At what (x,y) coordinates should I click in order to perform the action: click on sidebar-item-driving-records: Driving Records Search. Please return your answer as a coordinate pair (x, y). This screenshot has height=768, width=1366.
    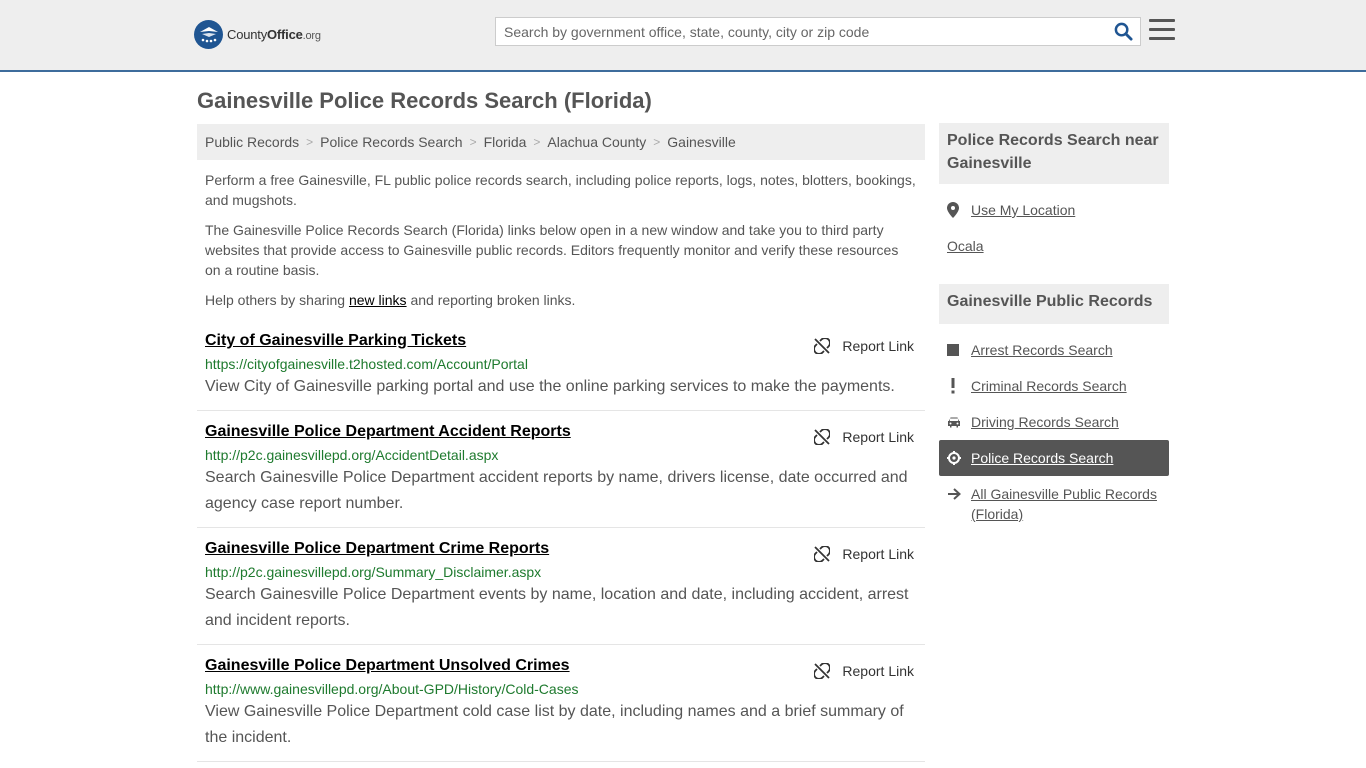
    Looking at the image, I should click on (1054, 422).